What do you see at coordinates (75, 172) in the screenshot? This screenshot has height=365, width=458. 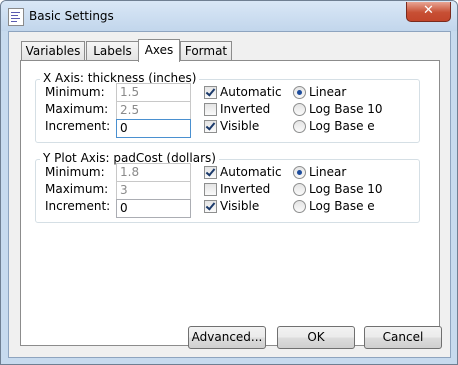 I see `y-minimum-label: Minimum:` at bounding box center [75, 172].